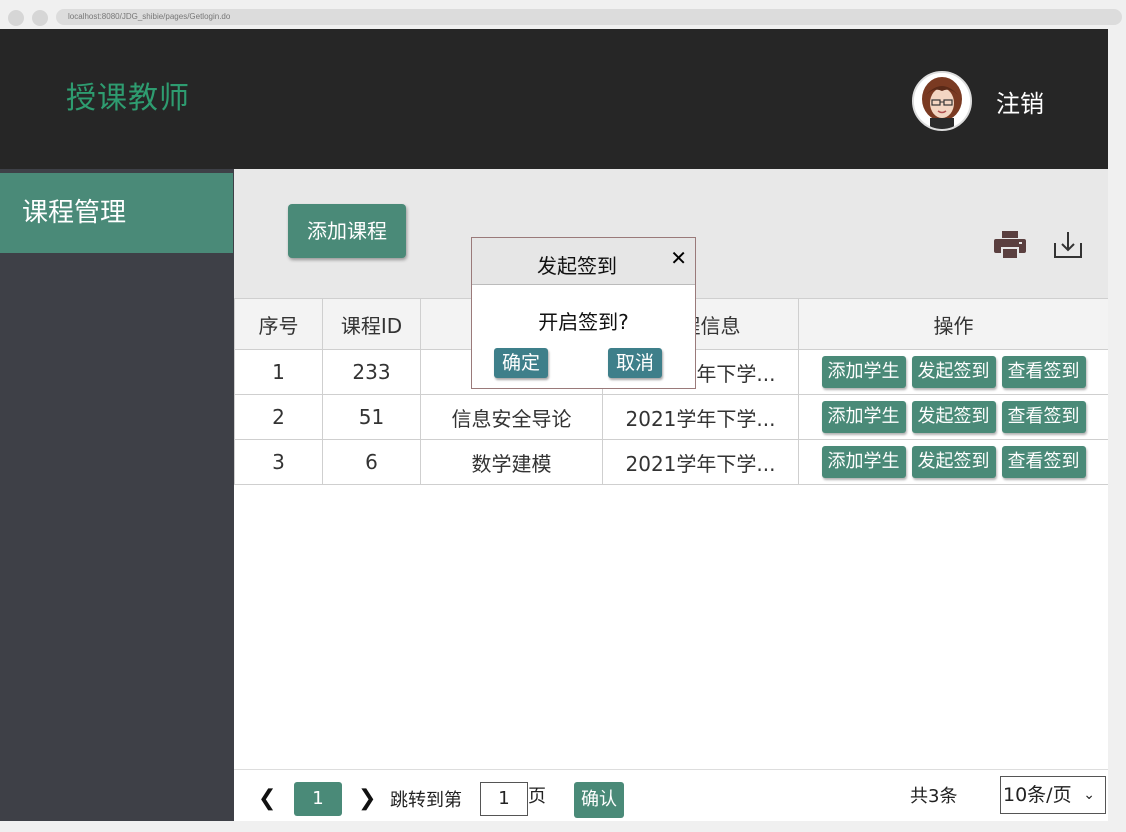 The width and height of the screenshot is (1126, 832). What do you see at coordinates (934, 796) in the screenshot?
I see `total-count: 共3条` at bounding box center [934, 796].